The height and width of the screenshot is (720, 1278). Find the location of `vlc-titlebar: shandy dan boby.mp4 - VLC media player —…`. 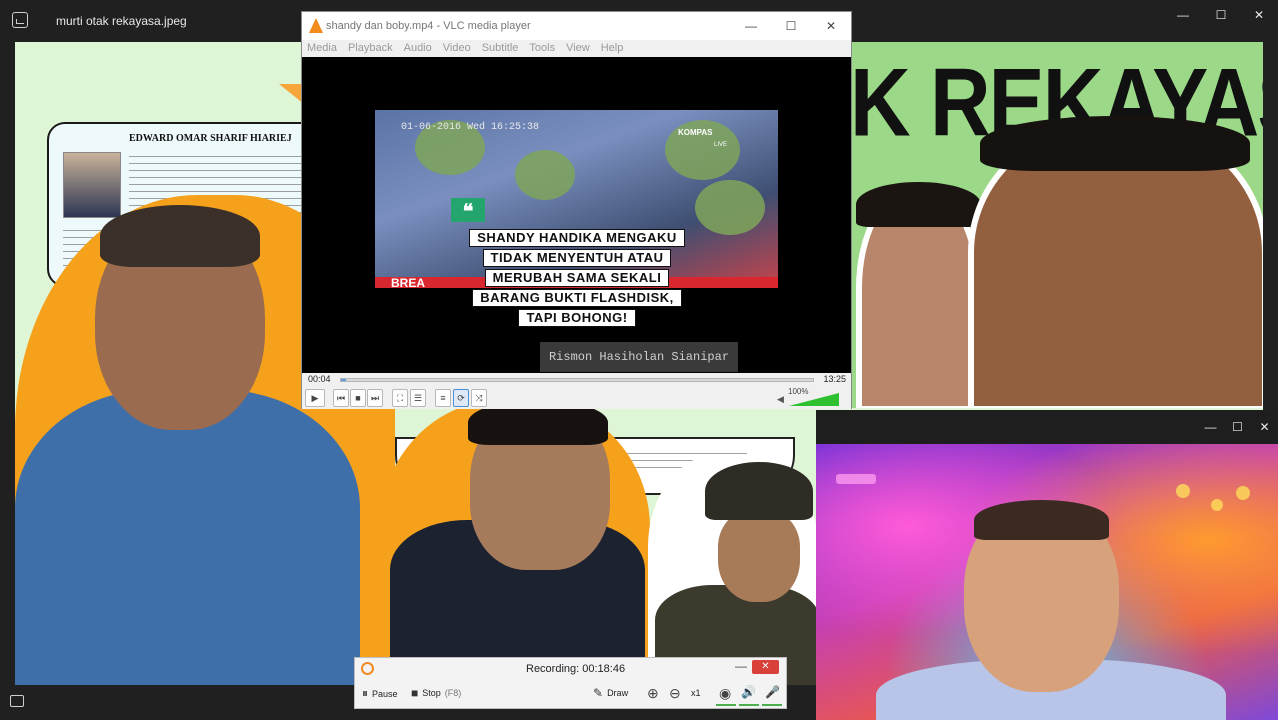

vlc-titlebar: shandy dan boby.mp4 - VLC media player —… is located at coordinates (576, 26).